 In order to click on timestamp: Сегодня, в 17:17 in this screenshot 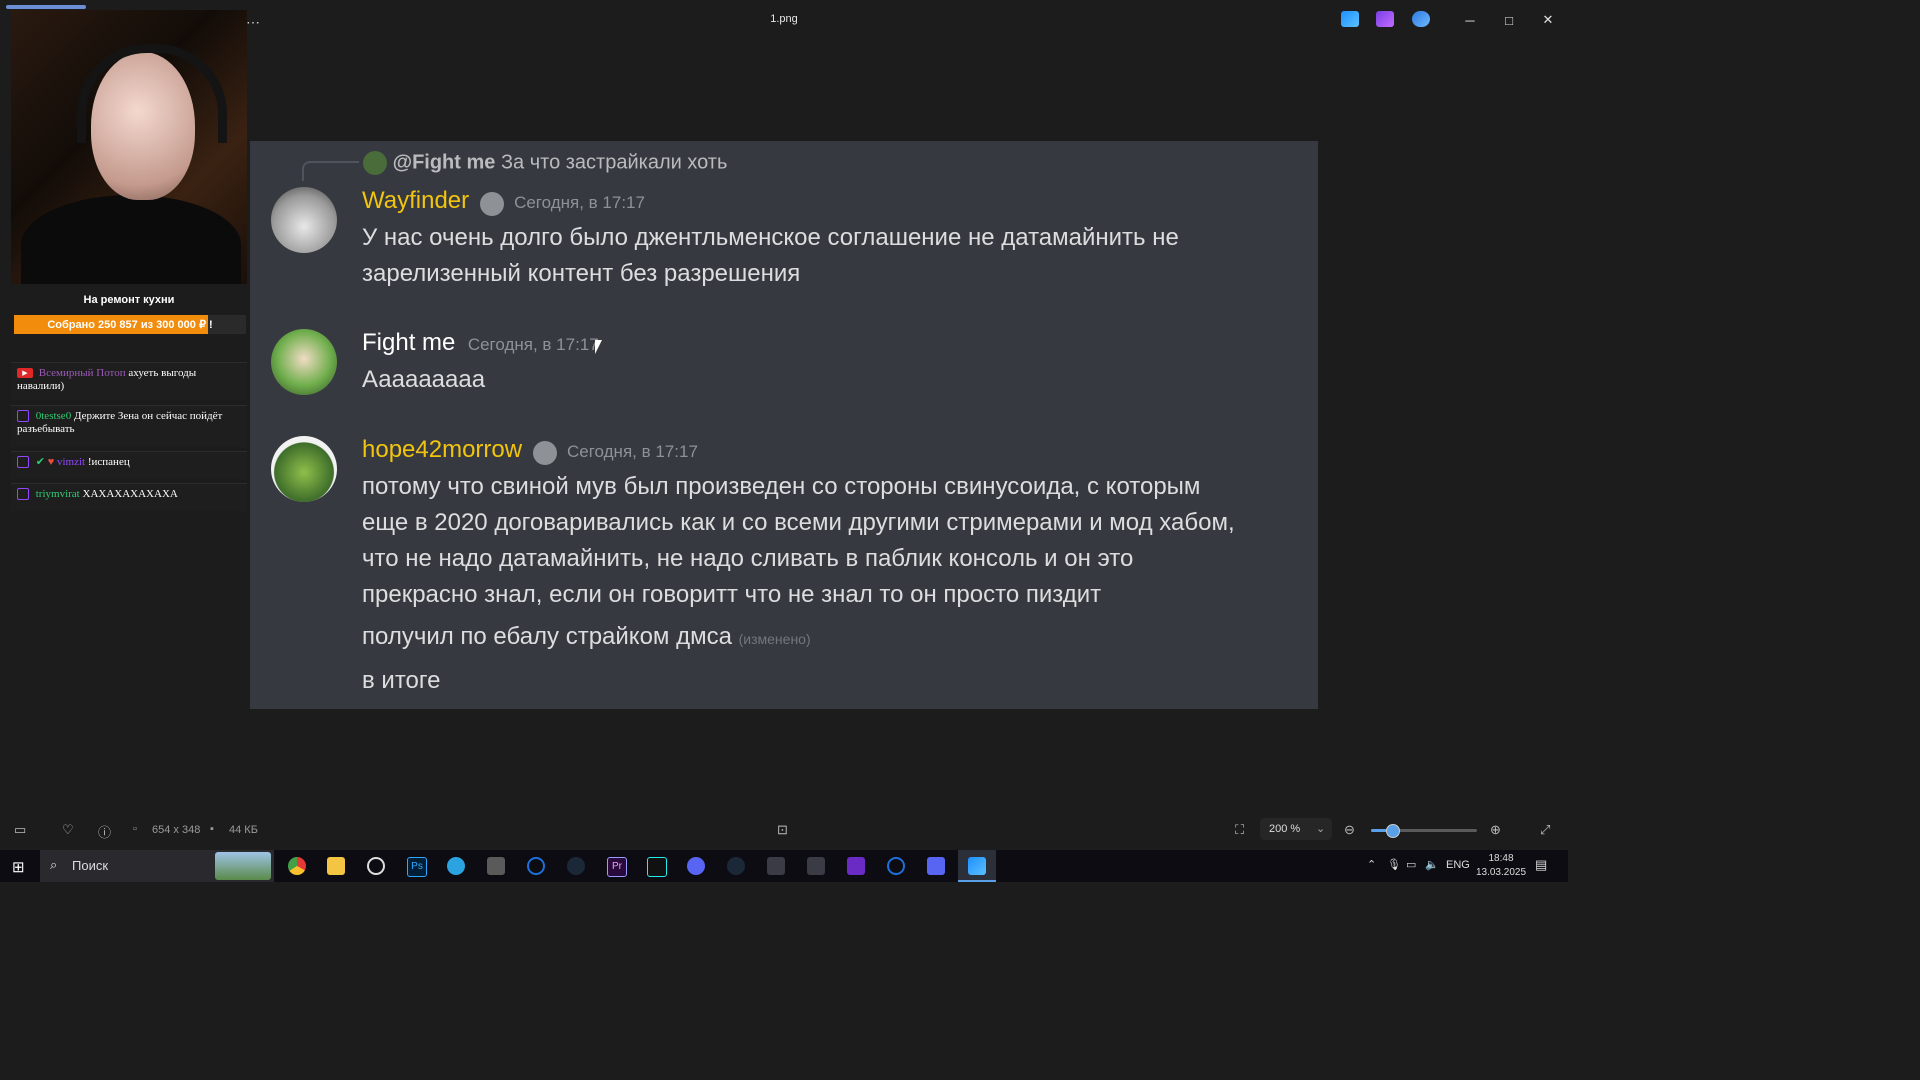, I will do `click(632, 451)`.